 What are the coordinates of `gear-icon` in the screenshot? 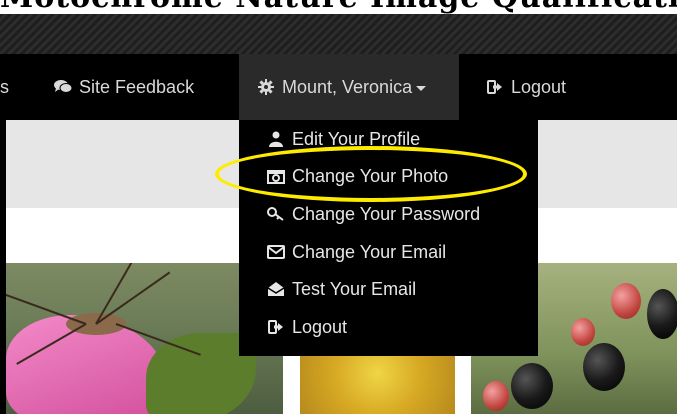 It's located at (266, 87).